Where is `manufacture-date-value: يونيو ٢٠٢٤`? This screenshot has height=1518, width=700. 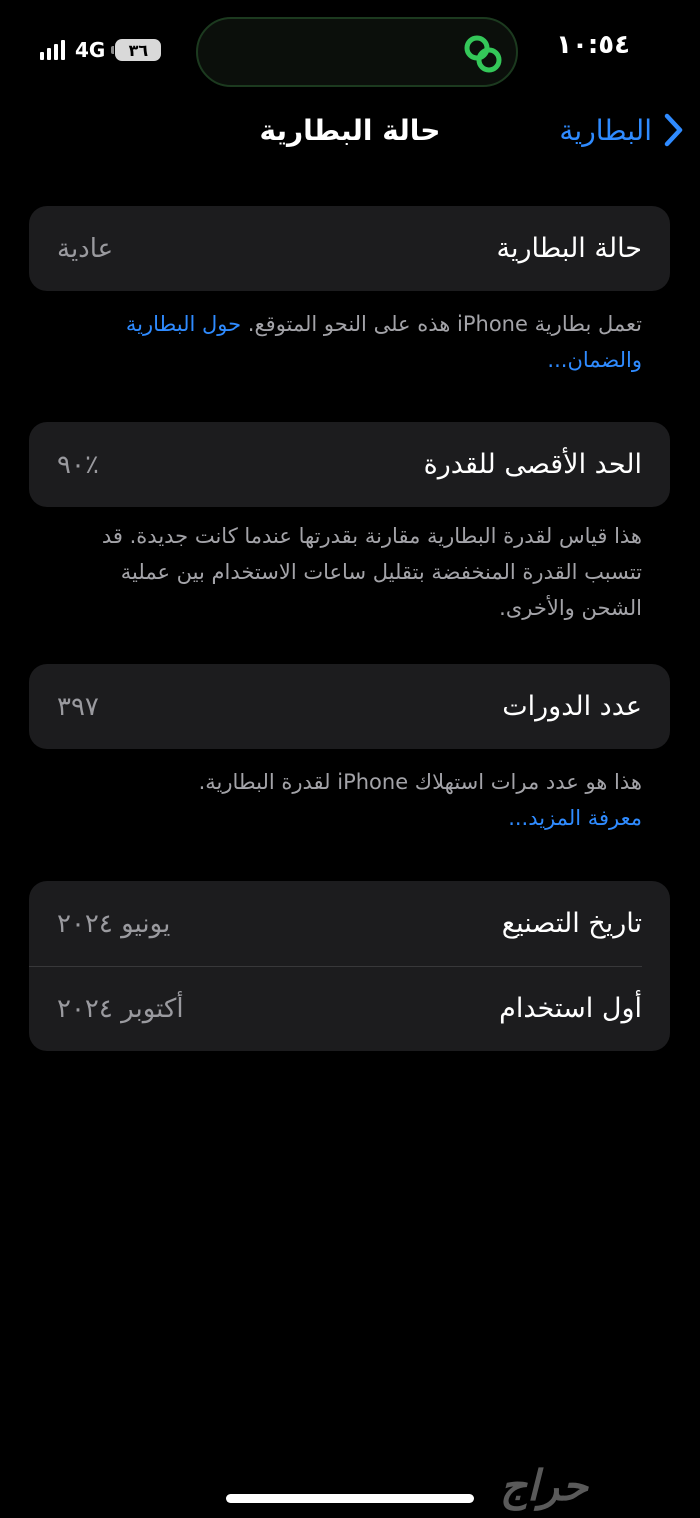
manufacture-date-value: يونيو ٢٠٢٤ is located at coordinates (114, 923).